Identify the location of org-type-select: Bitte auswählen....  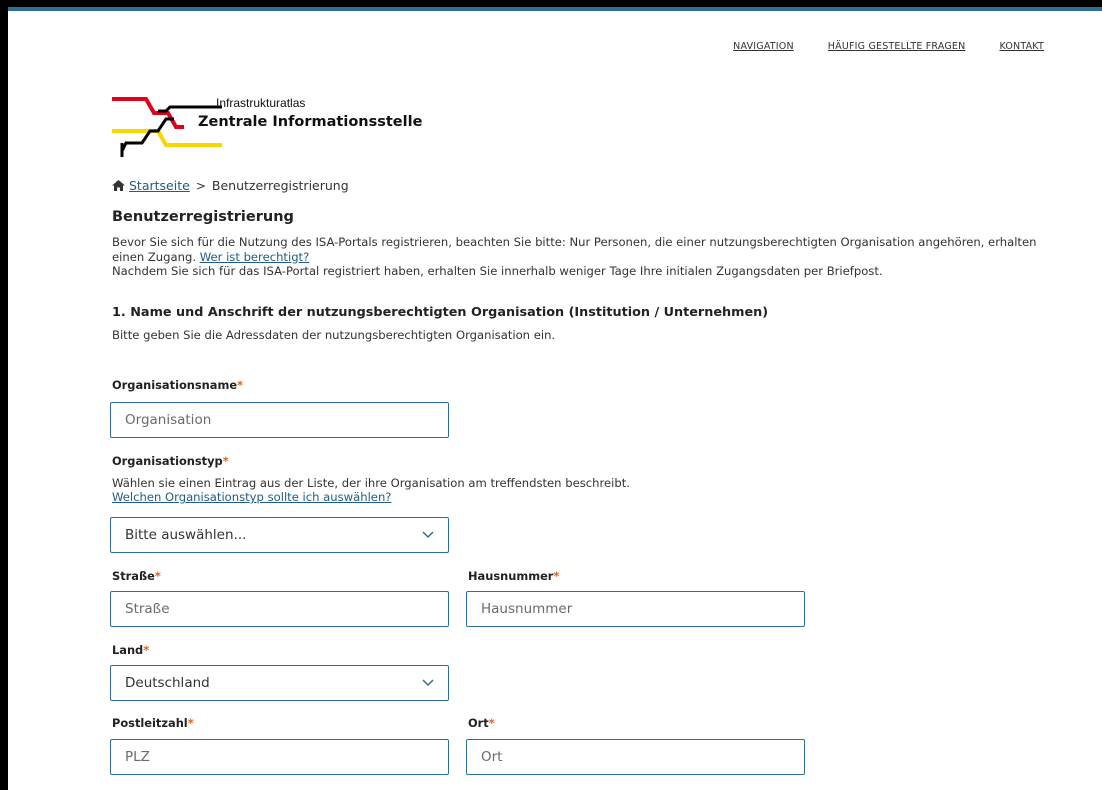
(279, 535).